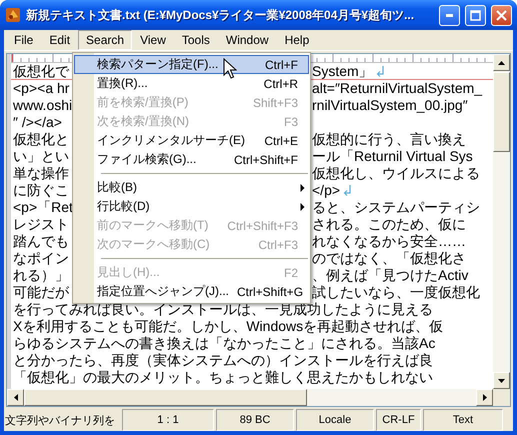 Image resolution: width=517 pixels, height=435 pixels. I want to click on minimize-button, so click(449, 15).